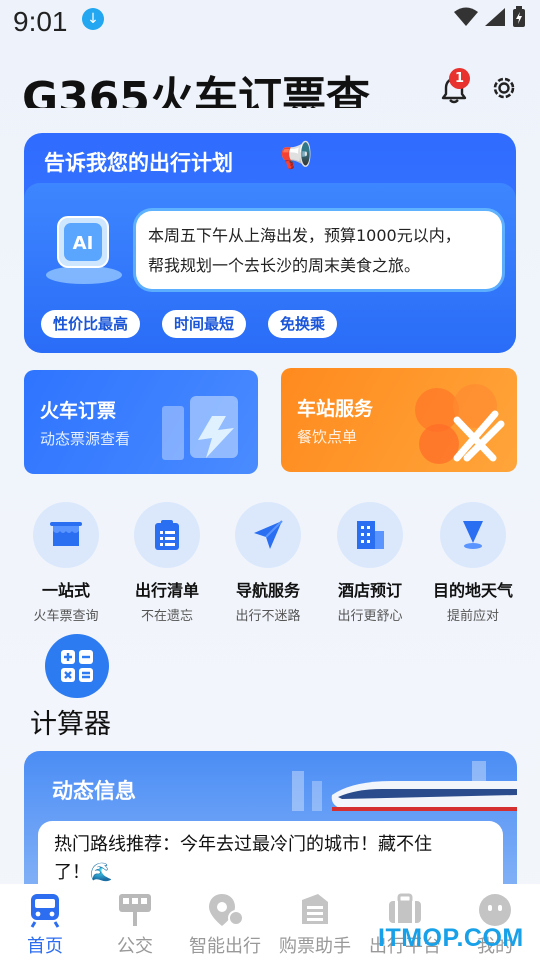 The width and height of the screenshot is (540, 960). I want to click on download-icon: ↓, so click(93, 19).